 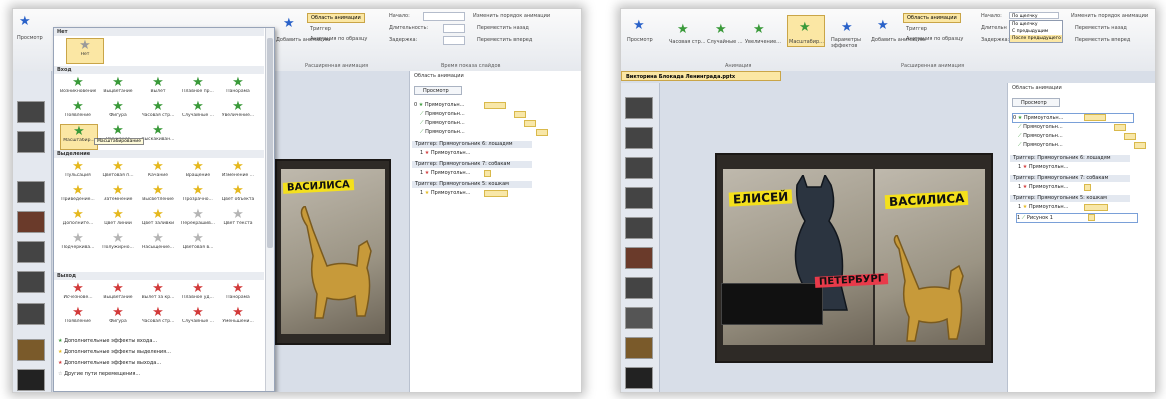 What do you see at coordinates (118, 220) in the screenshot?
I see `gallery-effect-item: ★ Цвет линии` at bounding box center [118, 220].